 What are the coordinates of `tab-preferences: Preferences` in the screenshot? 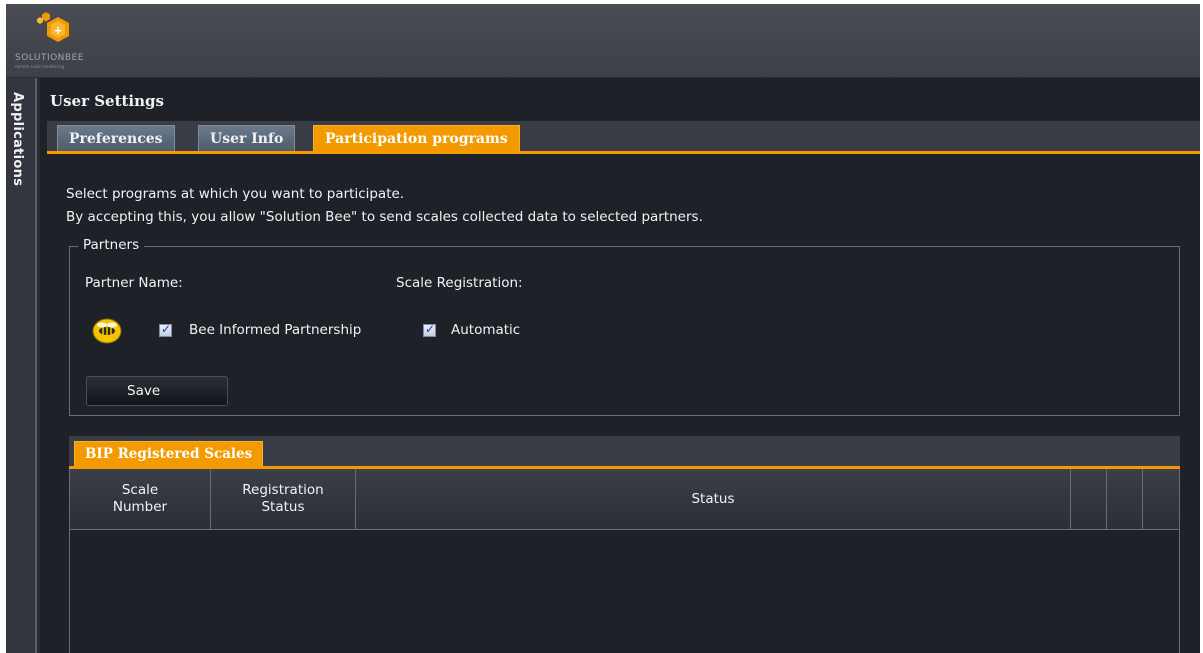 It's located at (116, 138).